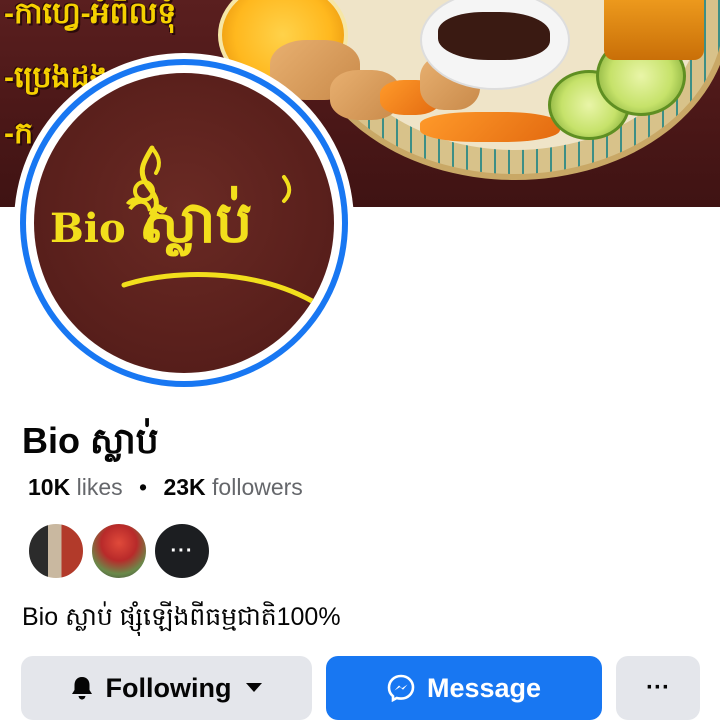 The height and width of the screenshot is (720, 720). What do you see at coordinates (484, 687) in the screenshot?
I see `message-label: Message` at bounding box center [484, 687].